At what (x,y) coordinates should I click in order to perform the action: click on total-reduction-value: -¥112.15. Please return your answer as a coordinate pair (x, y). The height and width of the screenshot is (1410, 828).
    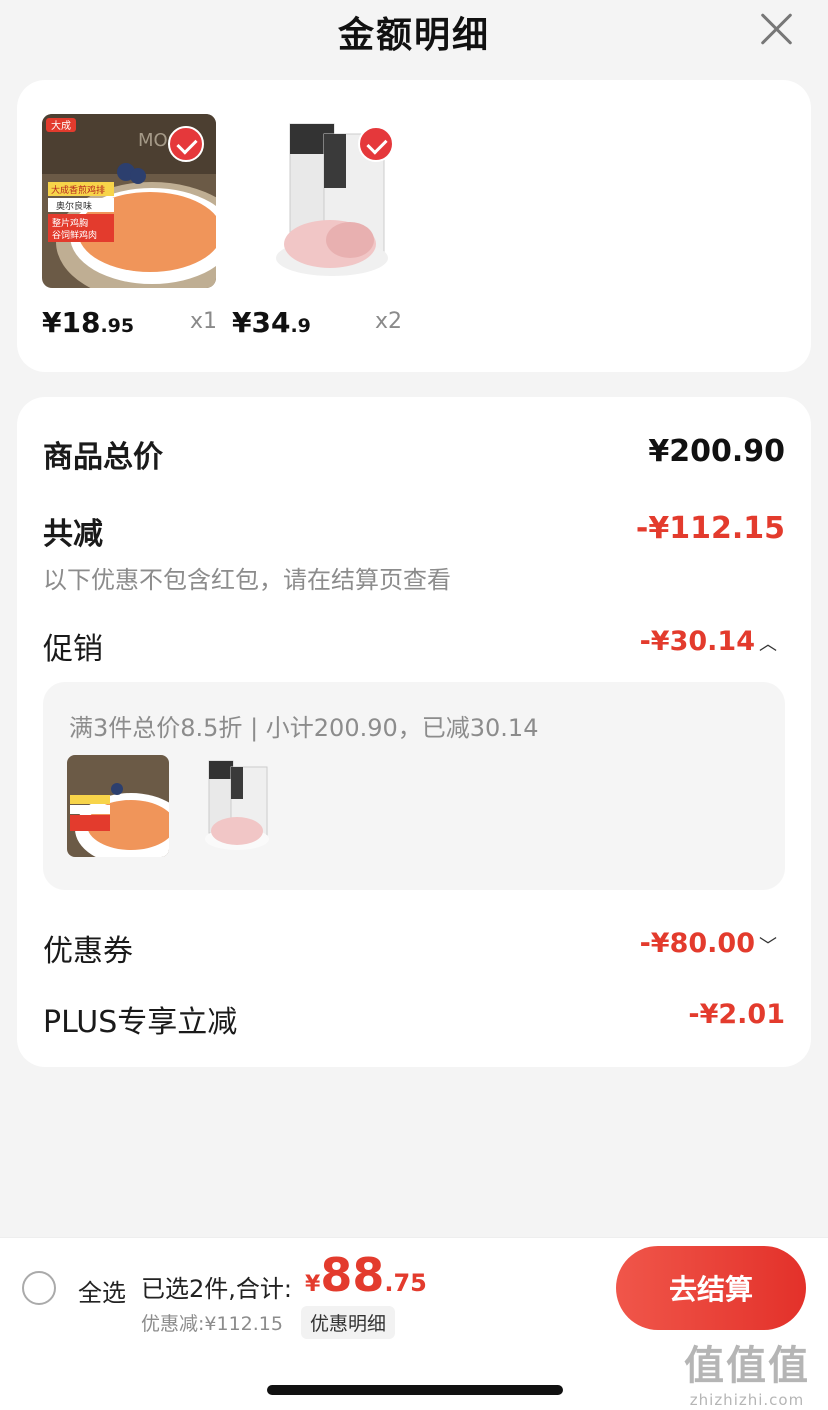
    Looking at the image, I should click on (710, 528).